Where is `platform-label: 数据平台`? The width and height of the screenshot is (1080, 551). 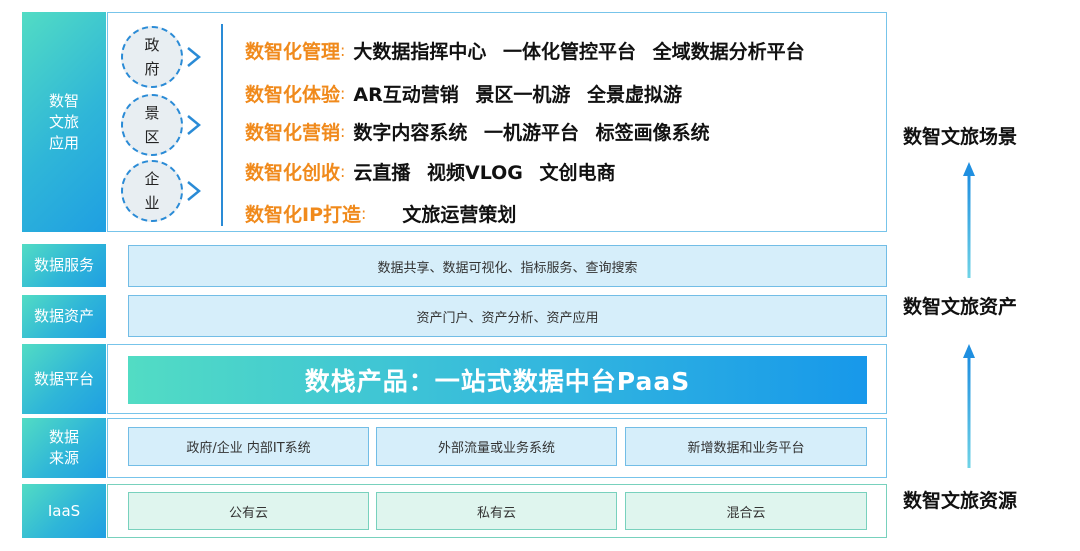 platform-label: 数据平台 is located at coordinates (63, 378).